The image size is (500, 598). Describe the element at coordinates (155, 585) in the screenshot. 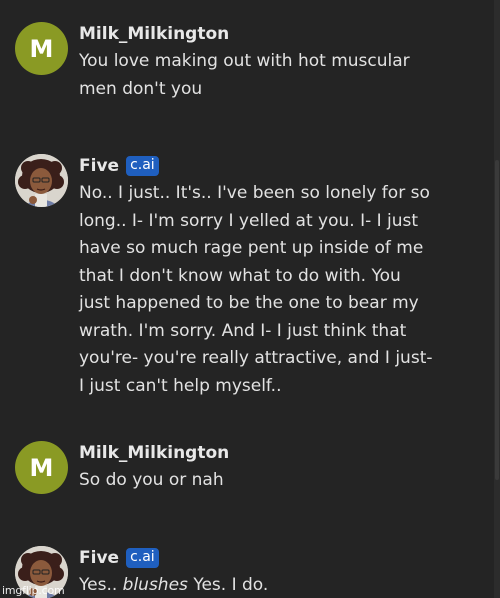

I see `message-action-text: blushes` at that location.